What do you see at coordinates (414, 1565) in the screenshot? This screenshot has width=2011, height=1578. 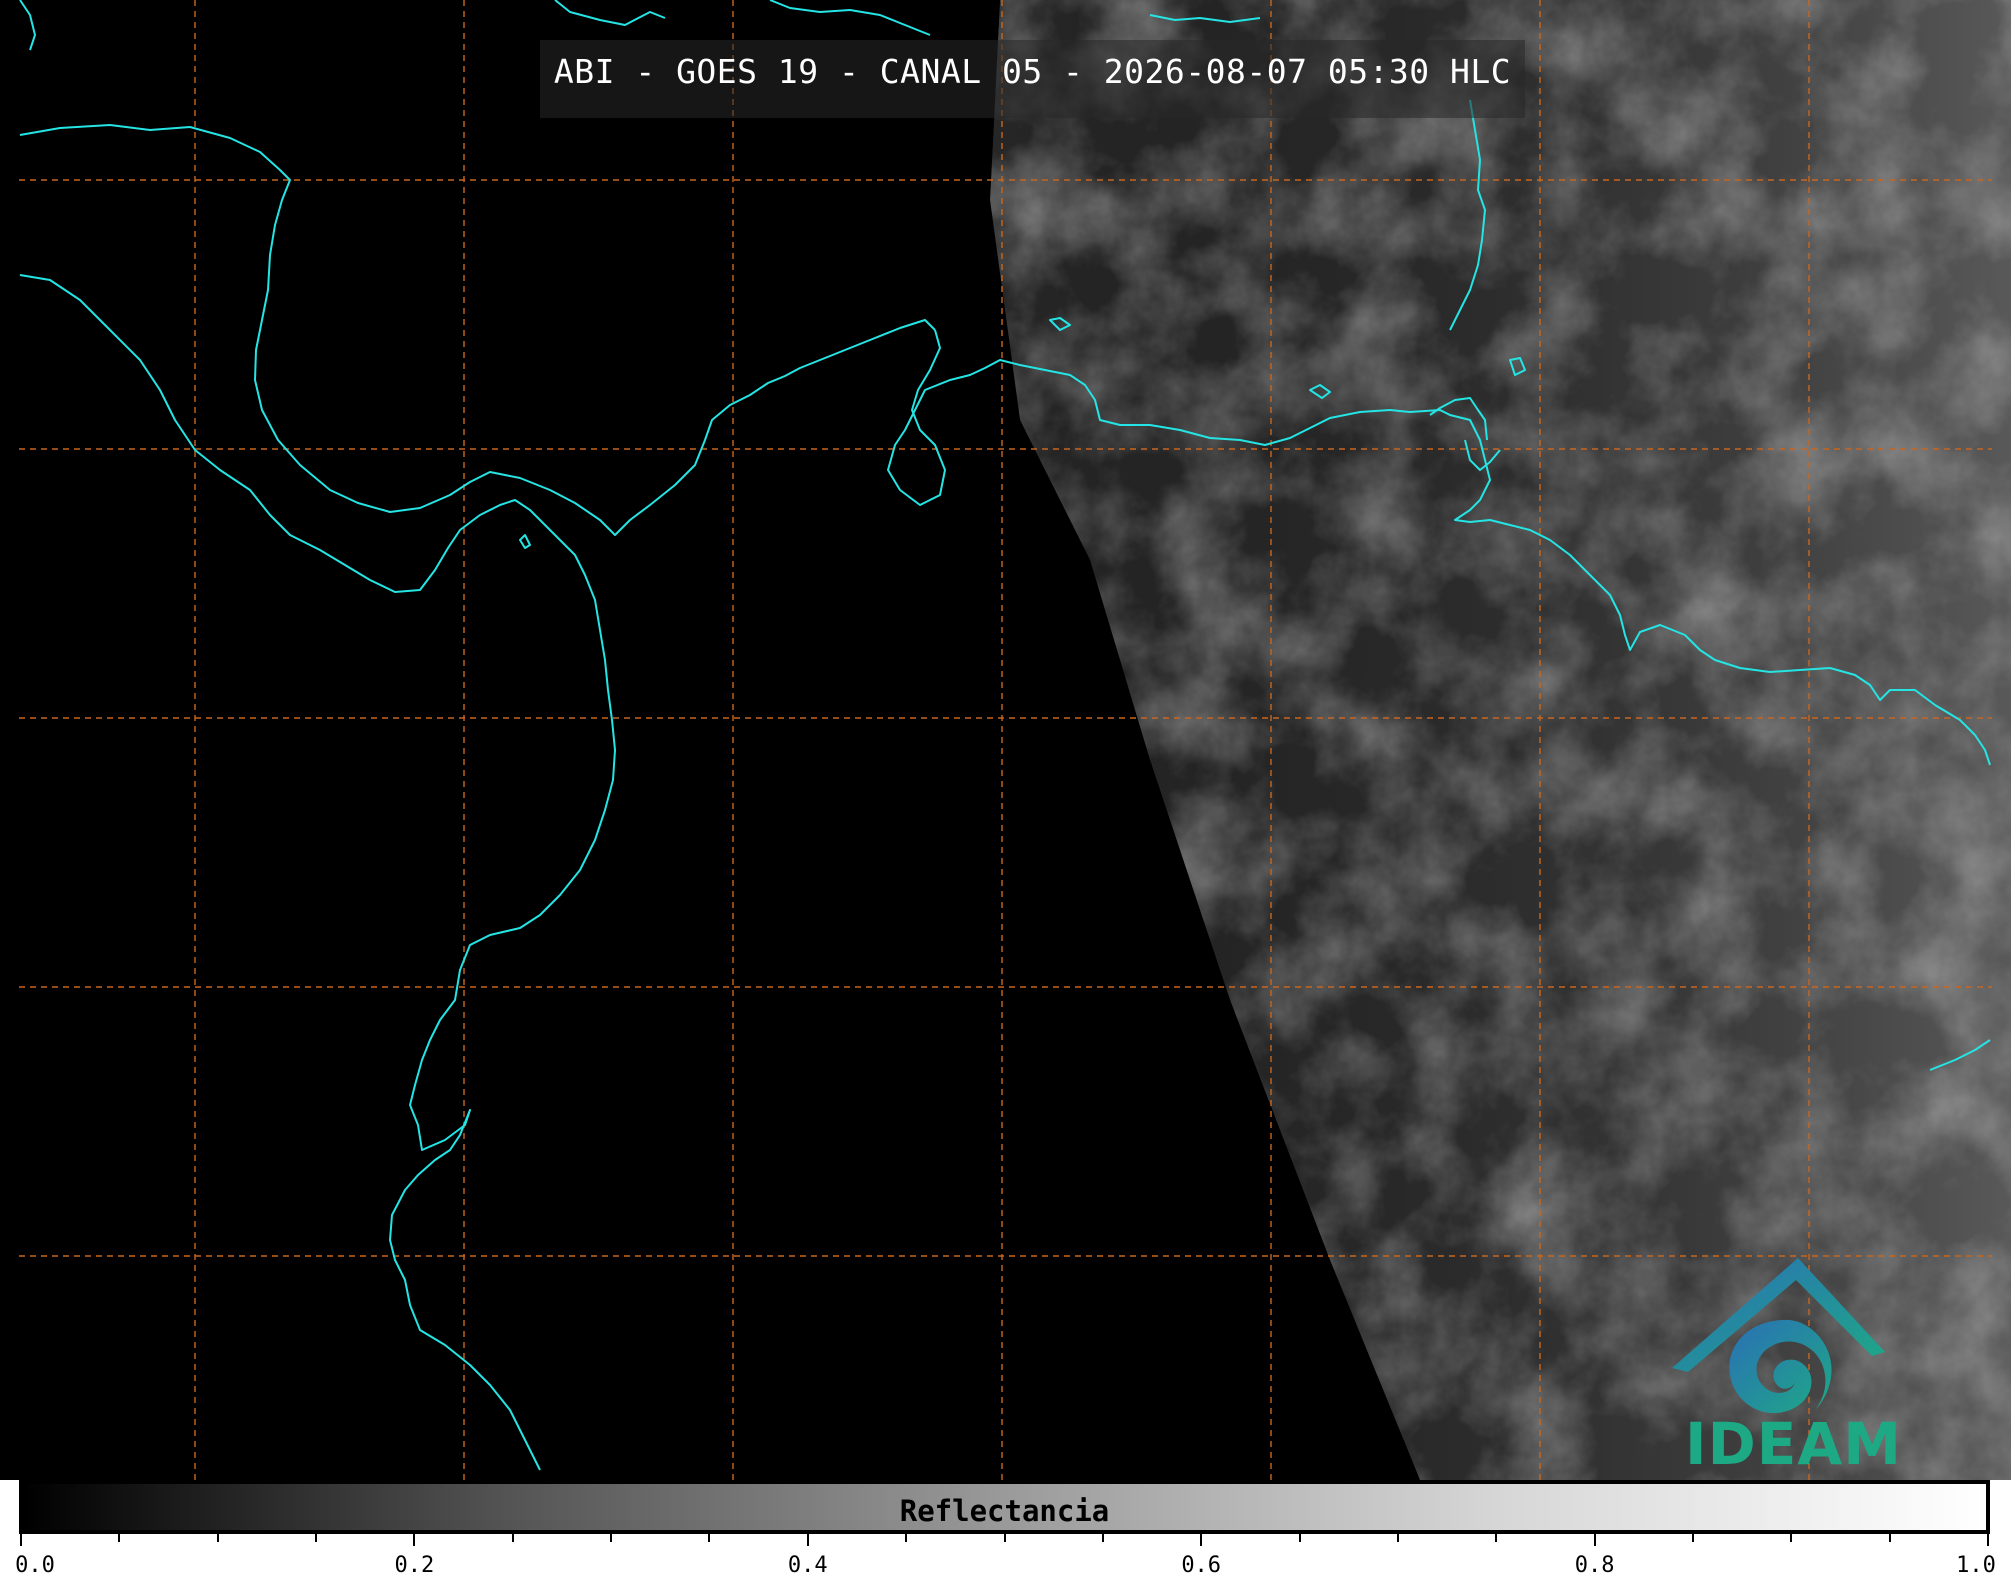 I see `colorbar-tick-label: 0.2` at bounding box center [414, 1565].